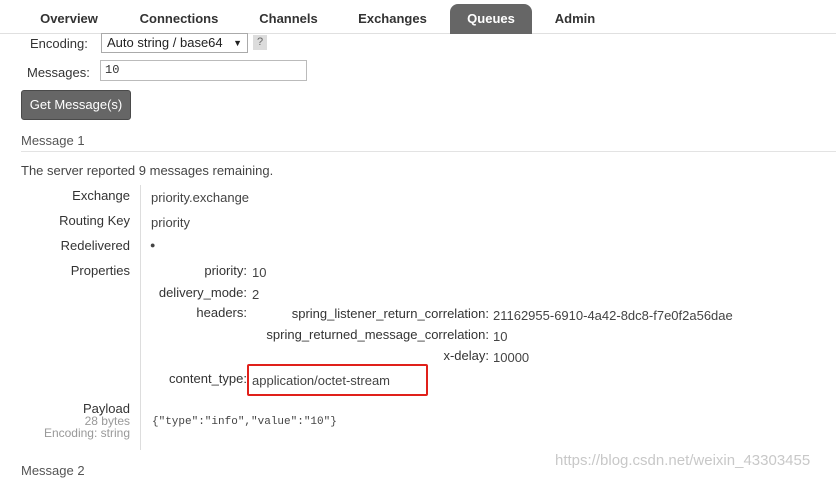 This screenshot has height=478, width=836. Describe the element at coordinates (225, 270) in the screenshot. I see `priority-label: priority:` at that location.